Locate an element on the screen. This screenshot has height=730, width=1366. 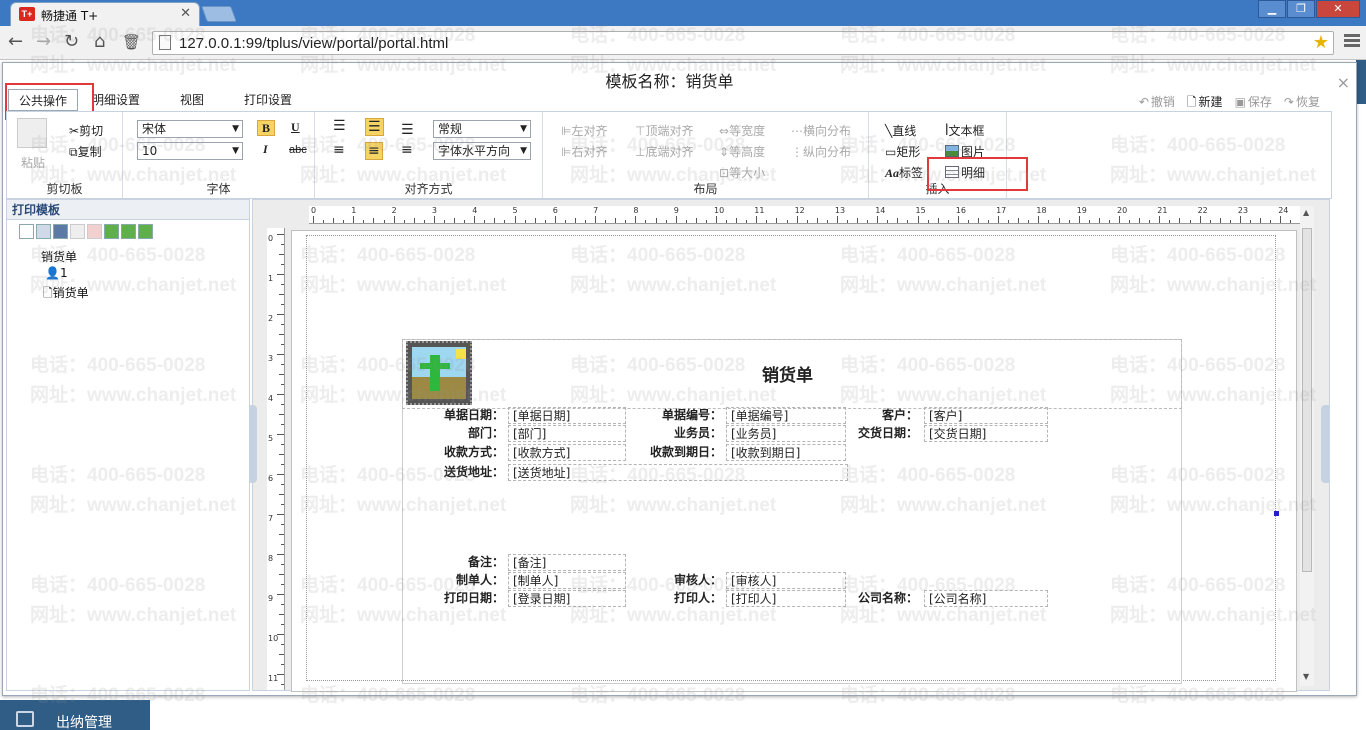
back-icon: ← is located at coordinates (15, 42).